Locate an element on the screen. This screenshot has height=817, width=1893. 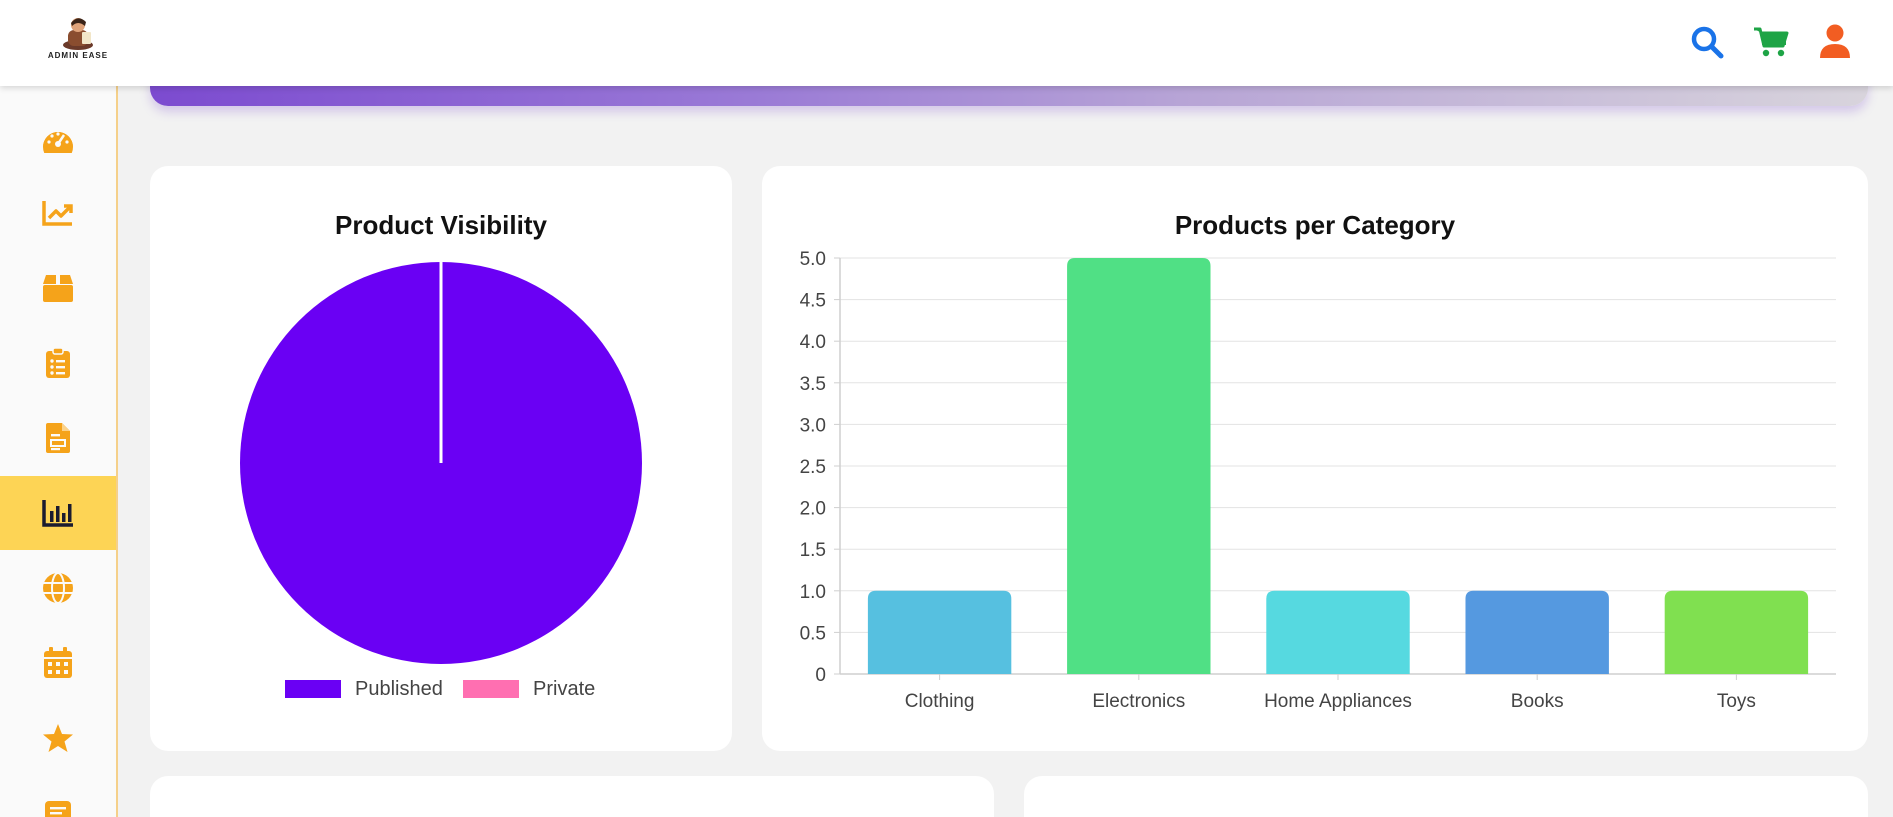
document-icon is located at coordinates (58, 438).